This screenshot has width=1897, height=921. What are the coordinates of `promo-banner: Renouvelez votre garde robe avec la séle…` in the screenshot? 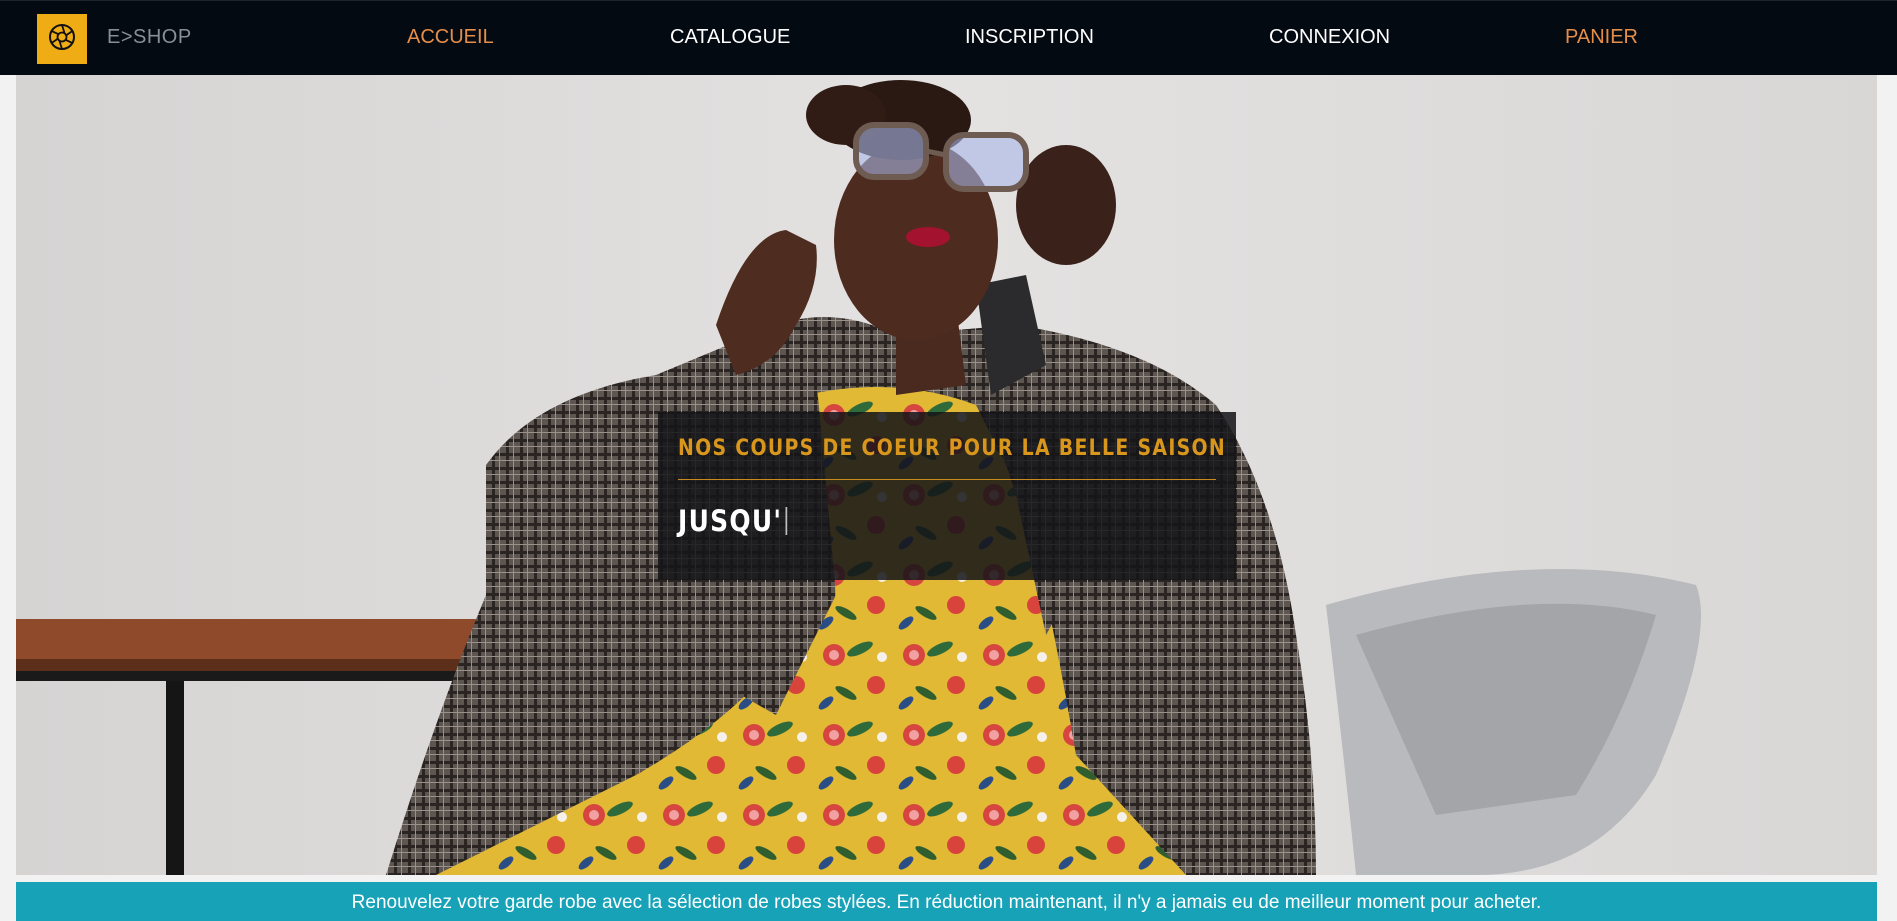 It's located at (946, 901).